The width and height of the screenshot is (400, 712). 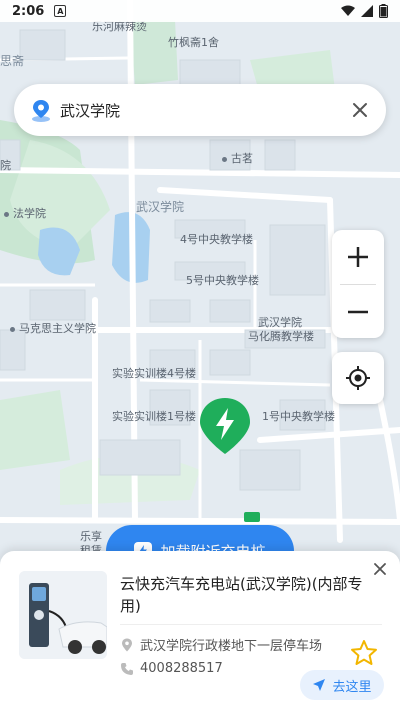 What do you see at coordinates (216, 239) in the screenshot?
I see `map-label: 4号中央教学楼` at bounding box center [216, 239].